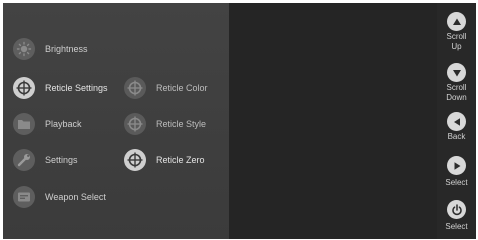 The height and width of the screenshot is (240, 478). I want to click on menu-item-weapon-select: Weapon Select, so click(59, 197).